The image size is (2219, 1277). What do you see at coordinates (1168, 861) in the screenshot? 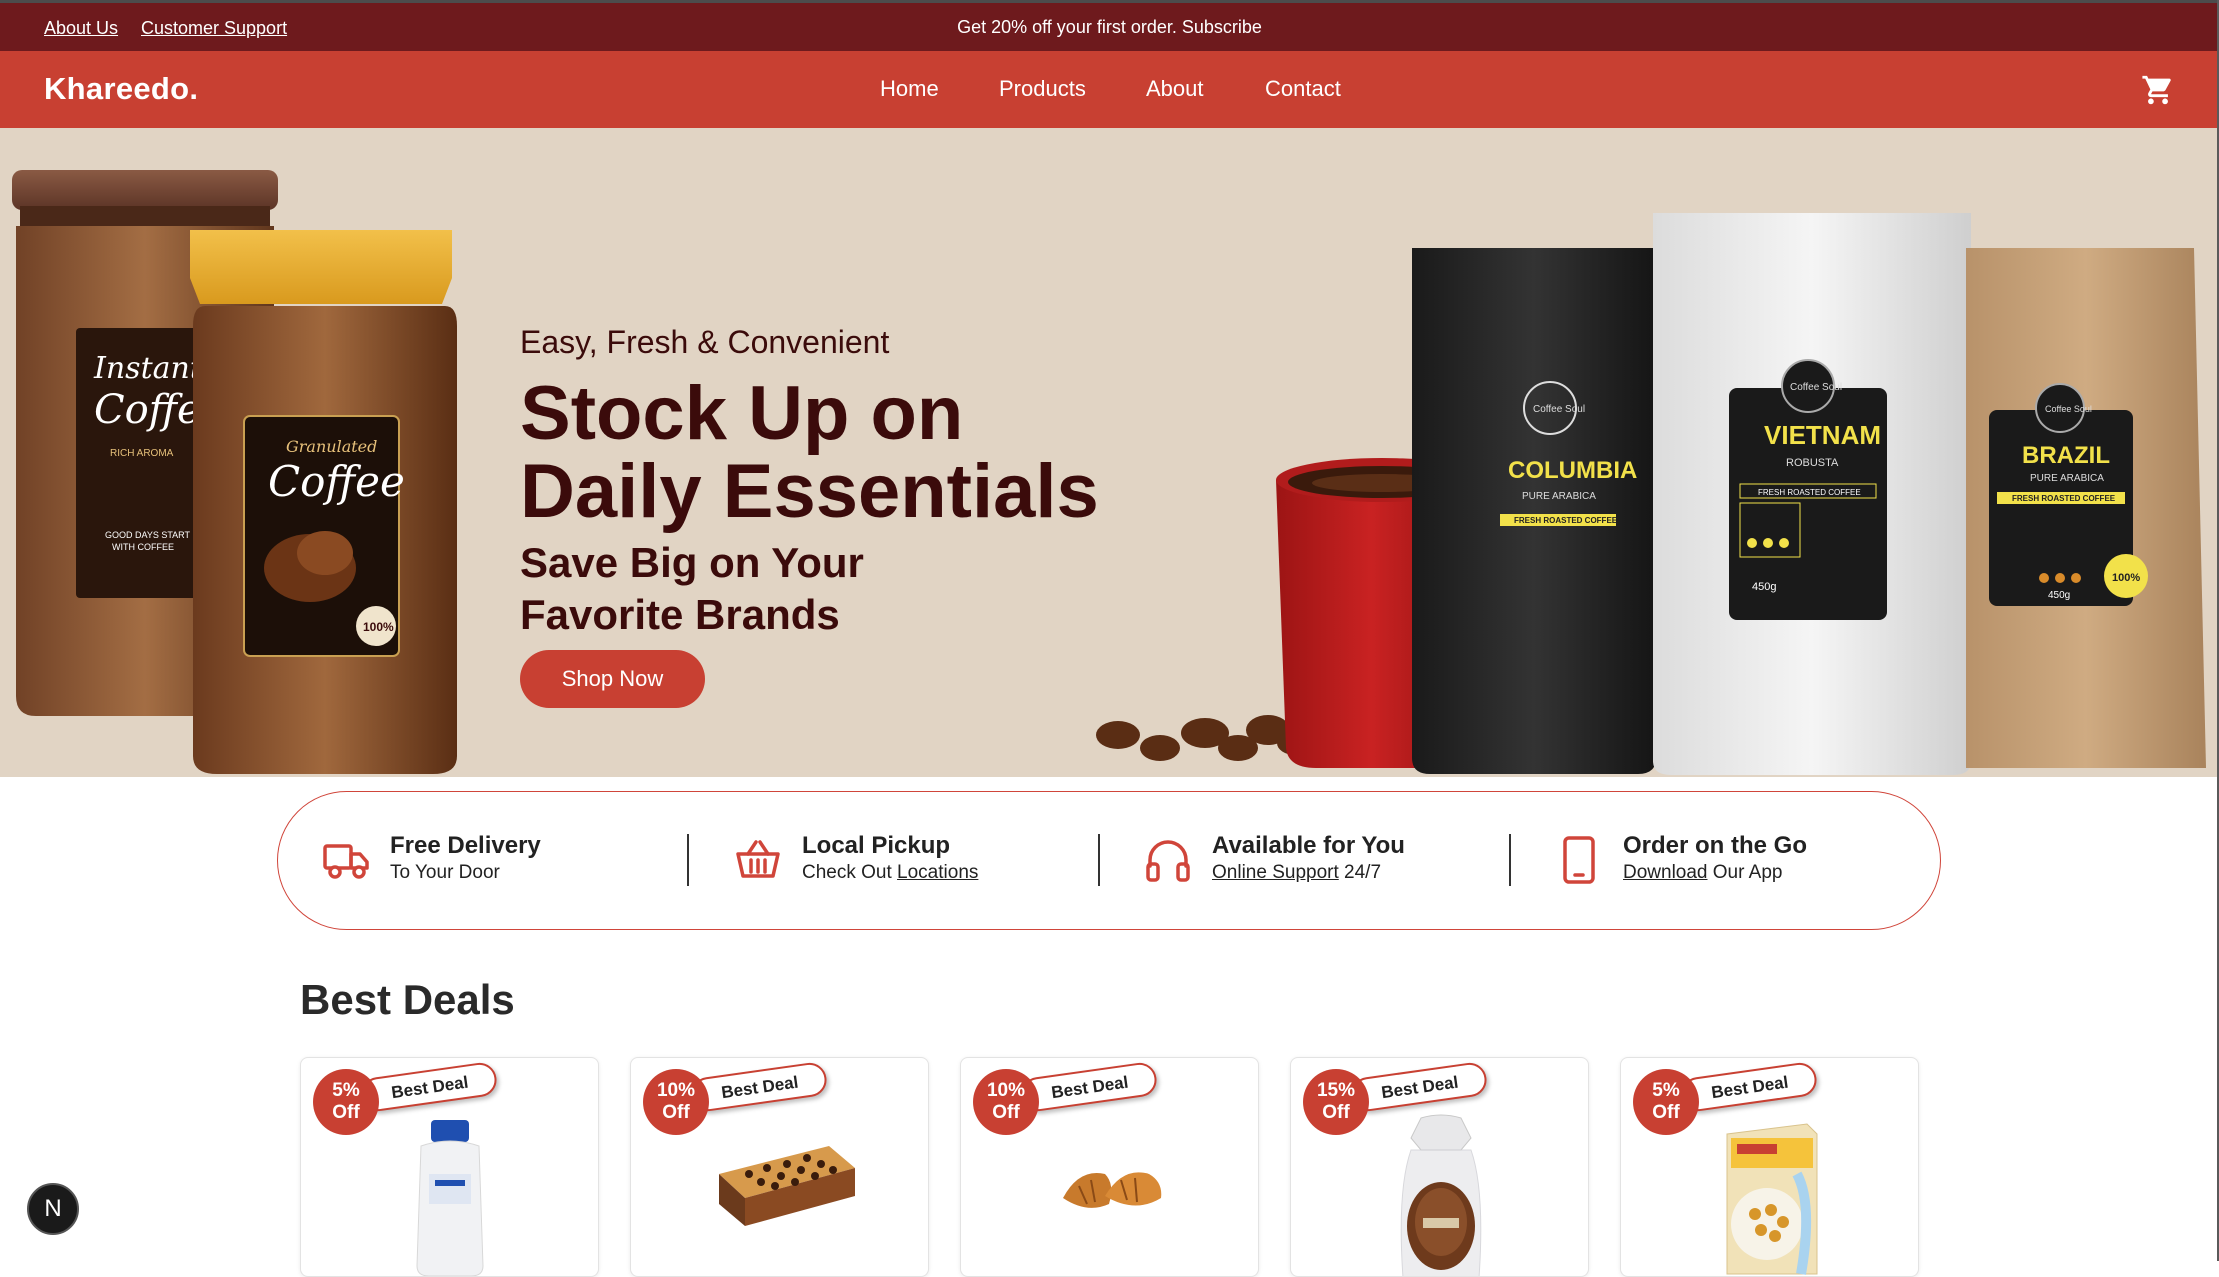
I see `headphones-icon` at bounding box center [1168, 861].